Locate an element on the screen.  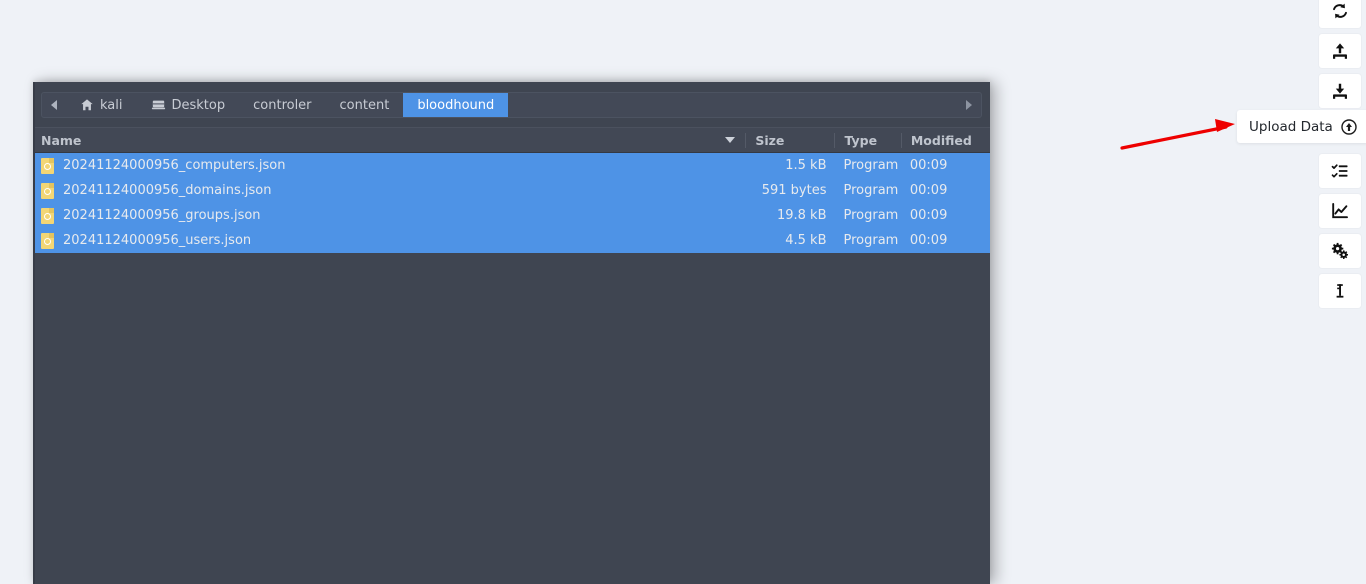
file-name-label: 20241124000956_computers.json is located at coordinates (174, 165).